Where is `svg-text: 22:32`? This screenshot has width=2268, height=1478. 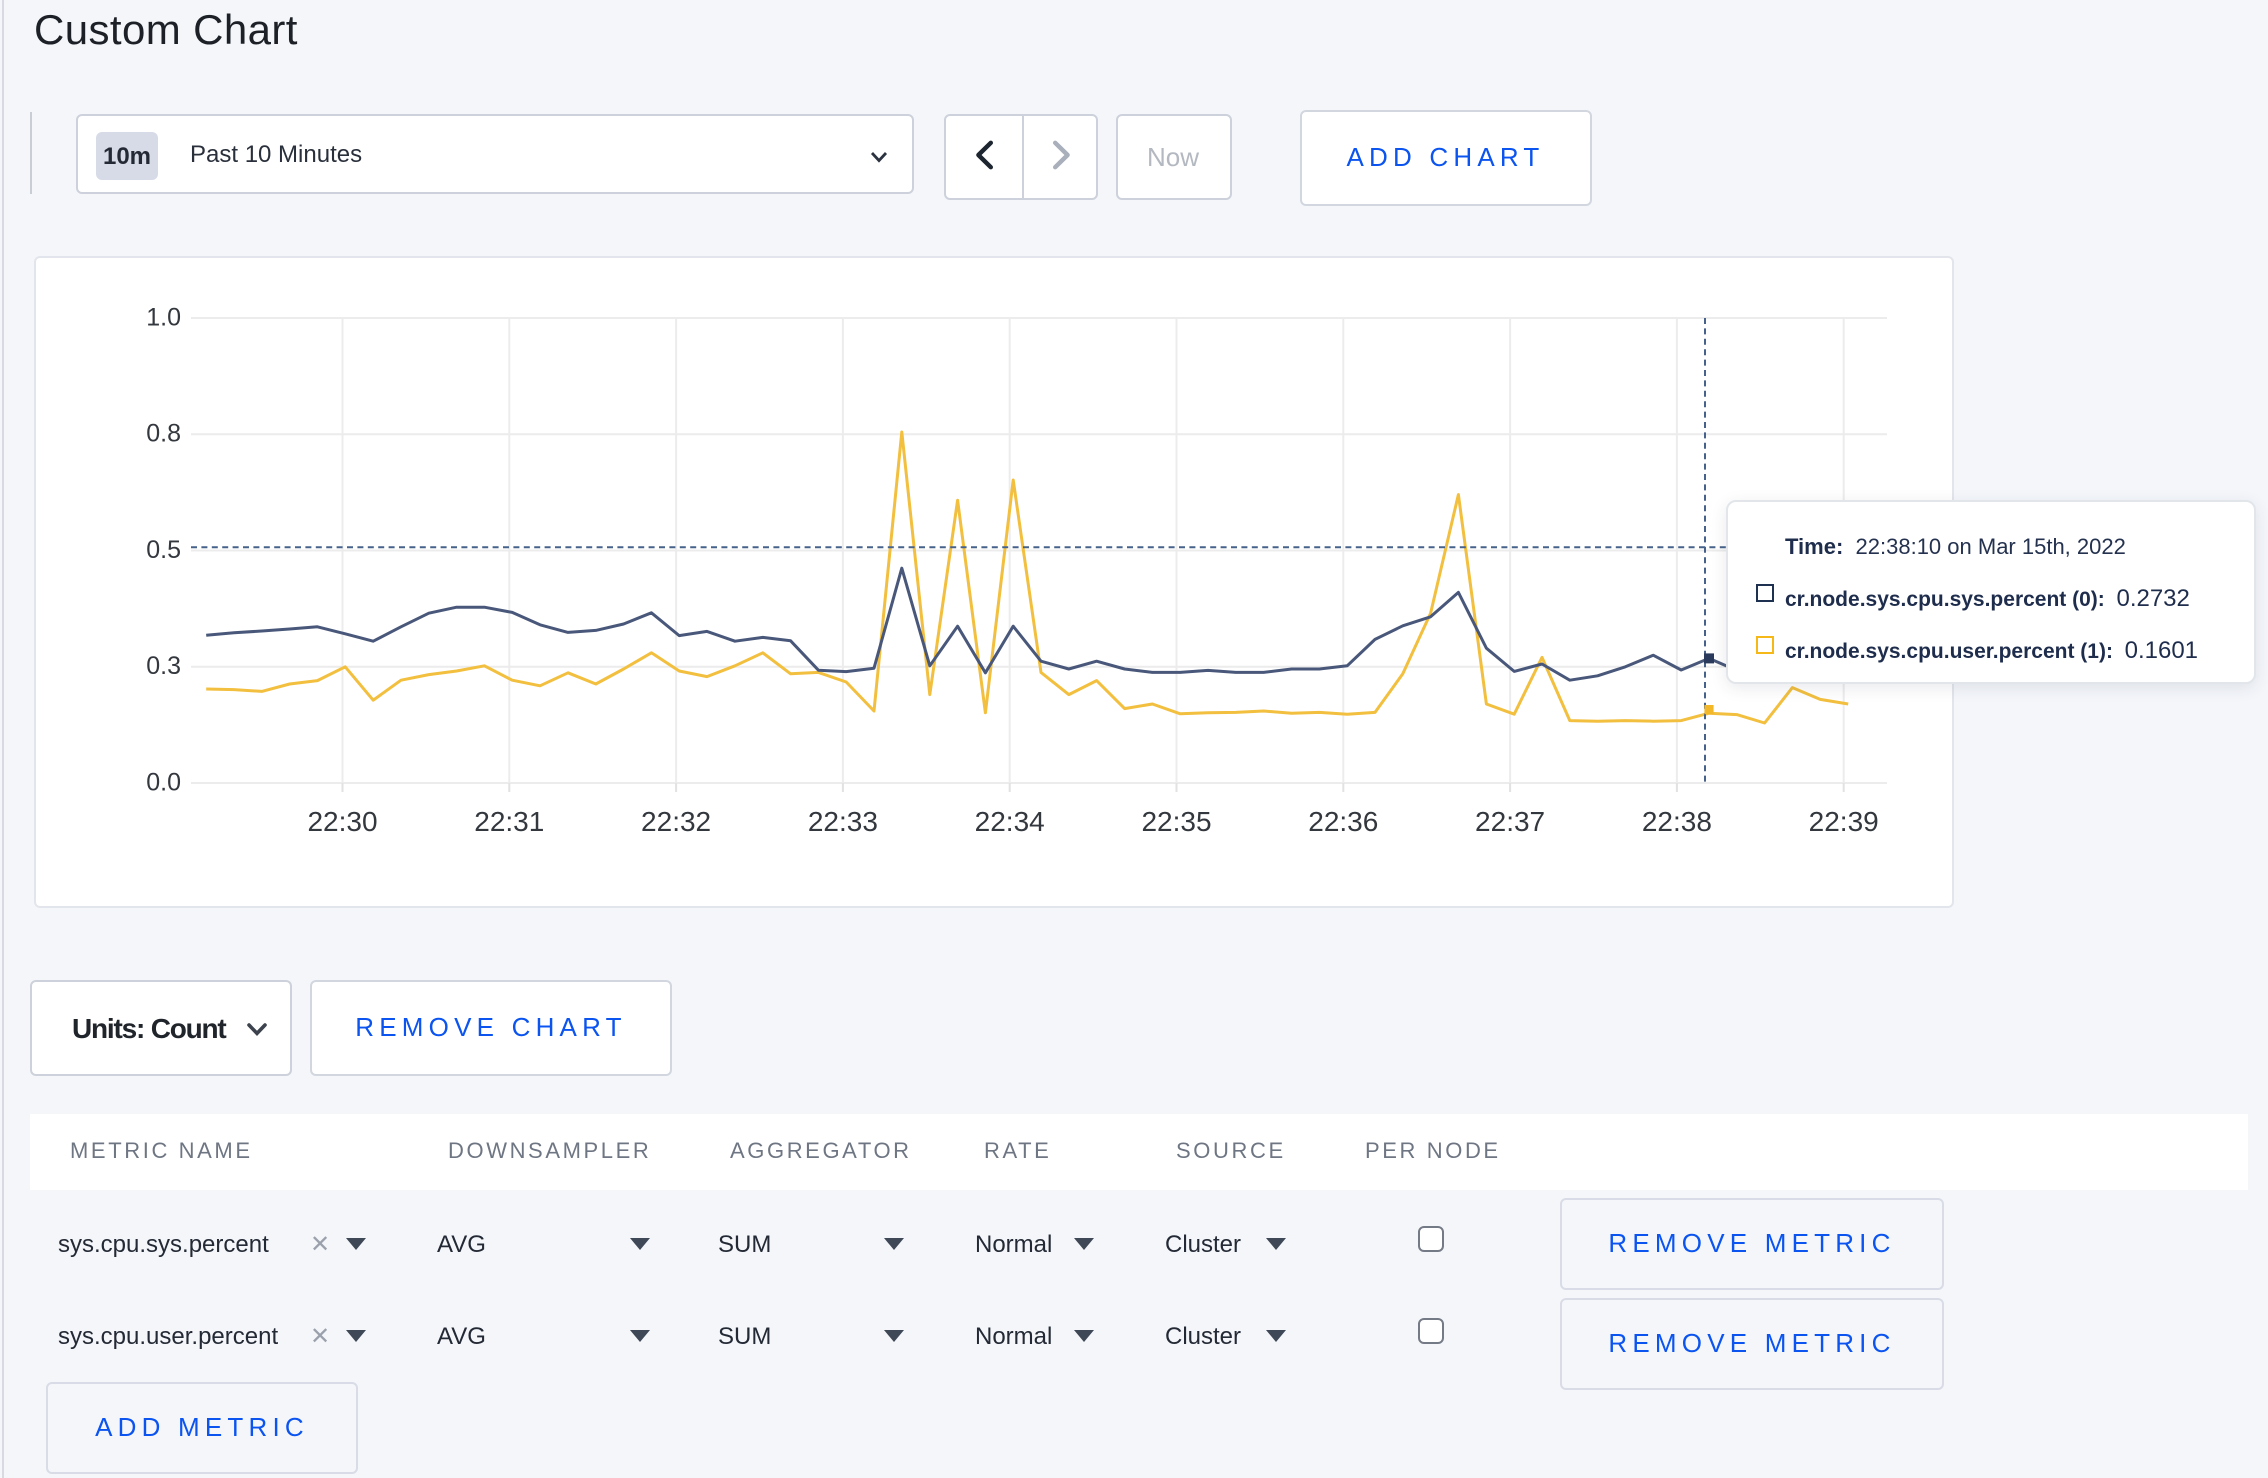
svg-text: 22:32 is located at coordinates (675, 820).